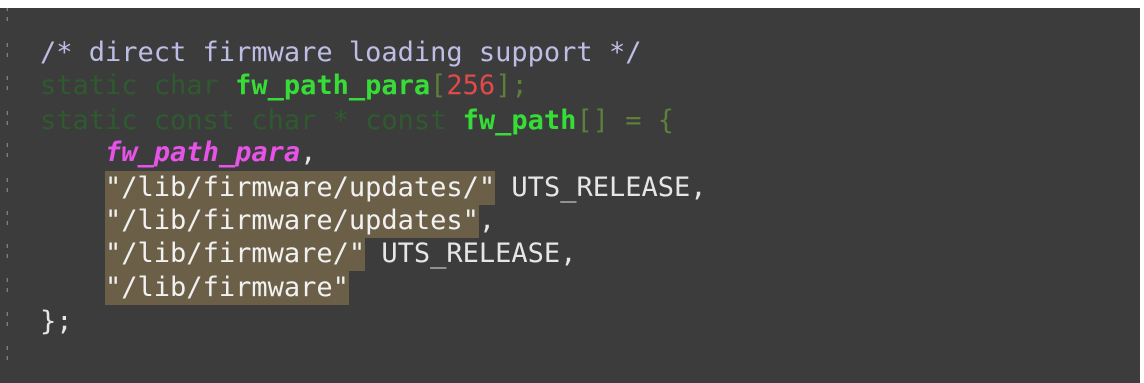 Image resolution: width=1144 pixels, height=383 pixels. Describe the element at coordinates (300, 188) in the screenshot. I see `string-literal: "/lib/firmware/updates/"` at that location.